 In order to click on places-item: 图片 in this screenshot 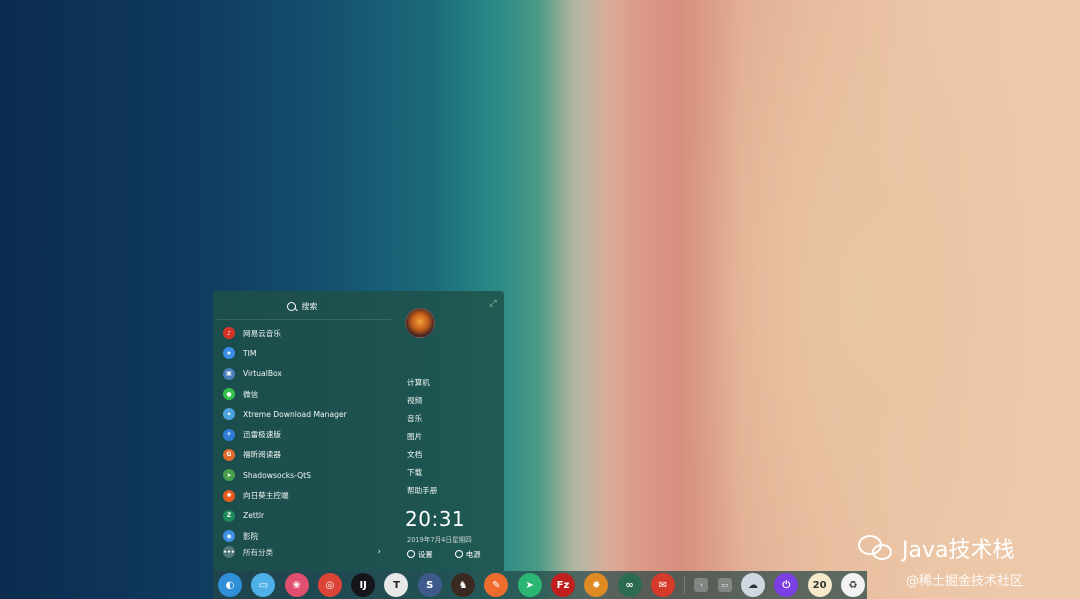, I will do `click(422, 436)`.